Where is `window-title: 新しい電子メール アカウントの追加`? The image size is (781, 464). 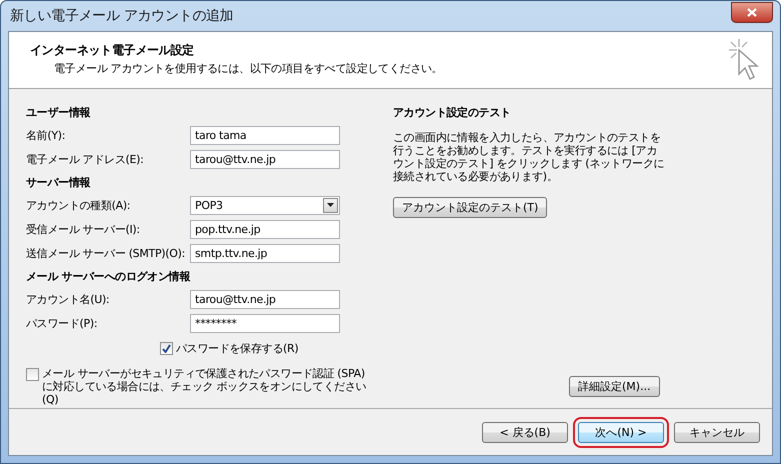 window-title: 新しい電子メール アカウントの追加 is located at coordinates (121, 16).